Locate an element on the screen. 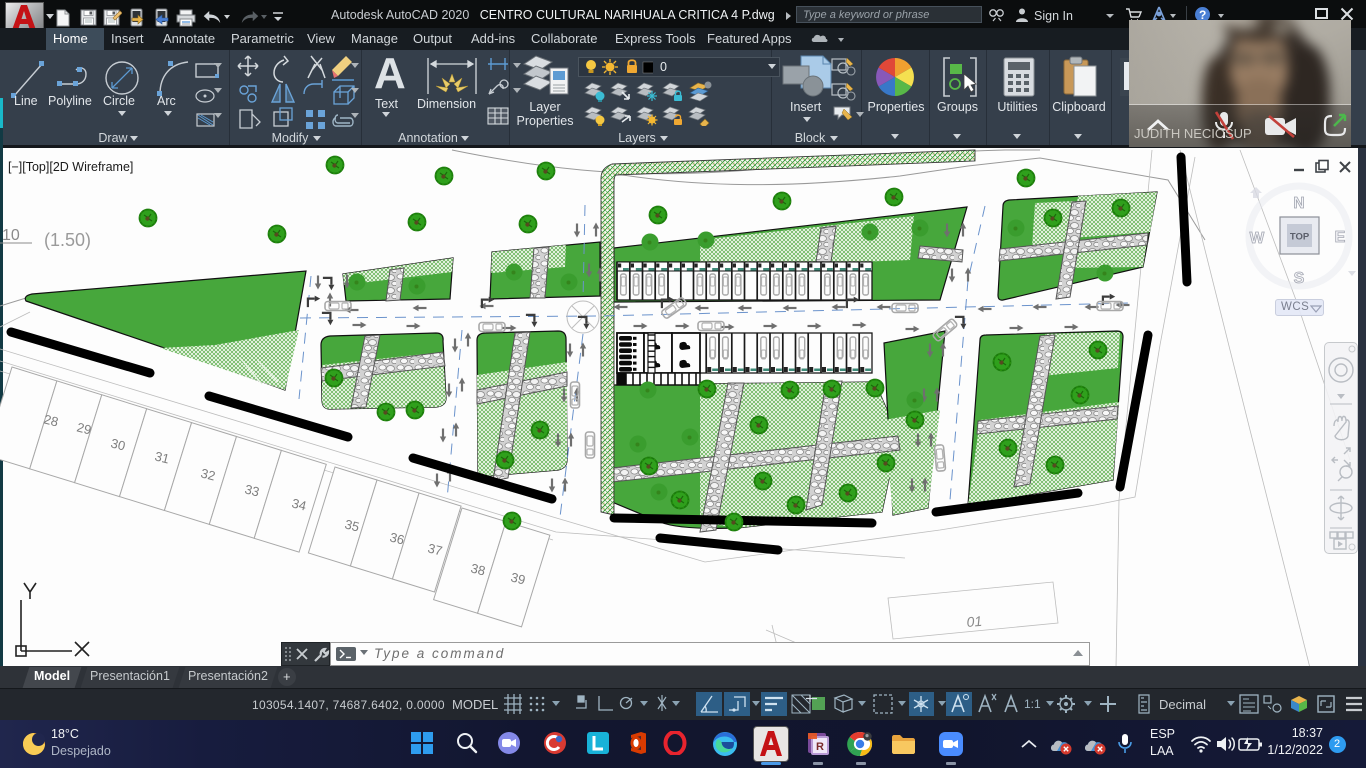 The height and width of the screenshot is (768, 1366). svg-text: 1:1 is located at coordinates (1032, 704).